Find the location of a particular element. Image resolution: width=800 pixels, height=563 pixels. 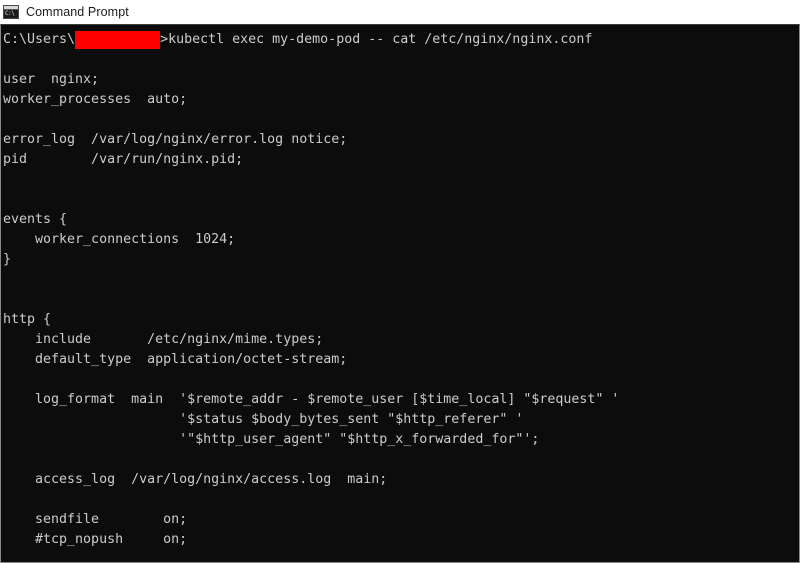

terminal-line: user nginx; is located at coordinates (51, 79).